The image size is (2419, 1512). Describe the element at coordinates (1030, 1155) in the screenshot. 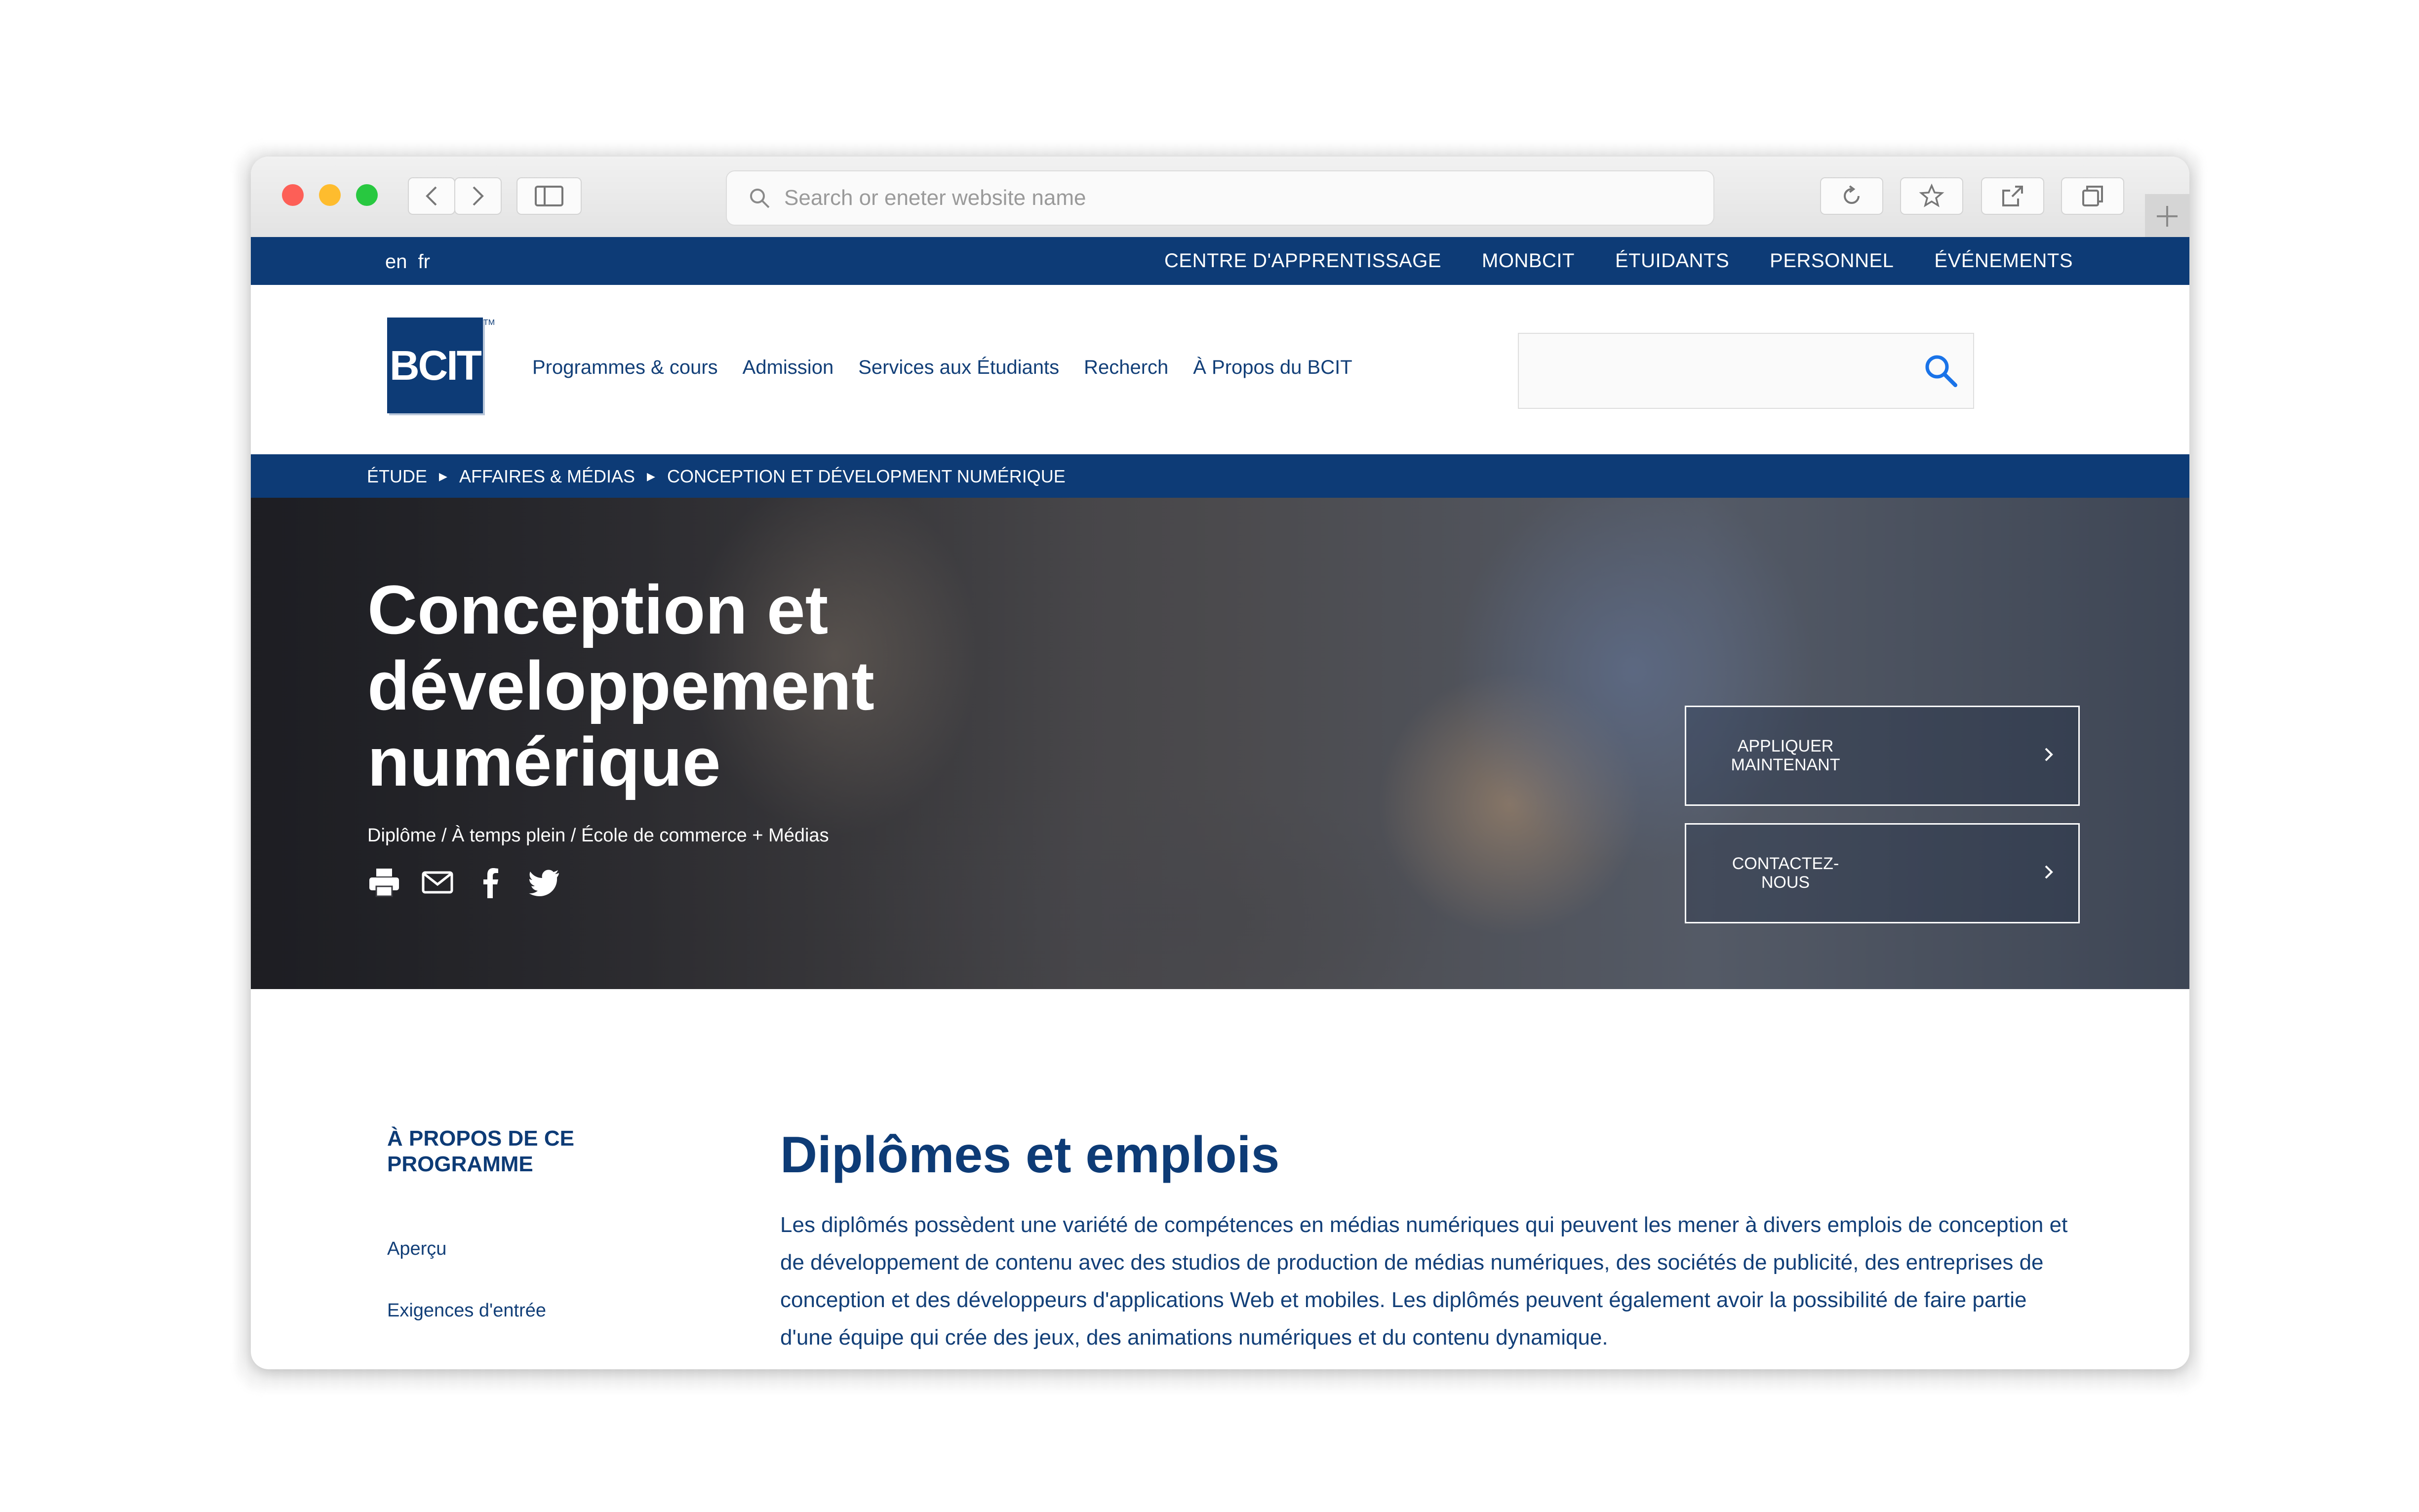

I see `section-title: Diplômes et emplois` at that location.